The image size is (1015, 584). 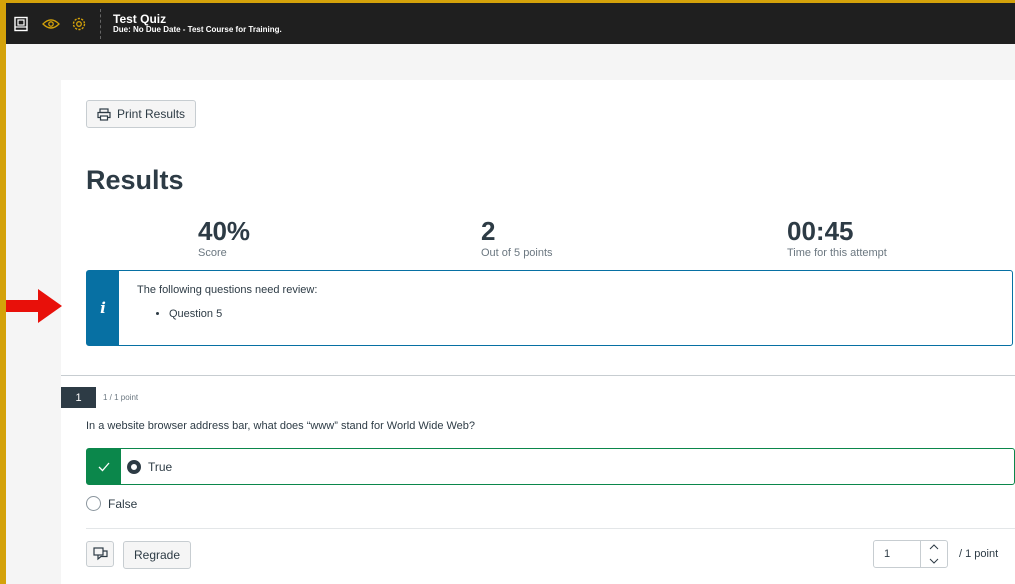 What do you see at coordinates (51, 24) in the screenshot?
I see `eye-icon` at bounding box center [51, 24].